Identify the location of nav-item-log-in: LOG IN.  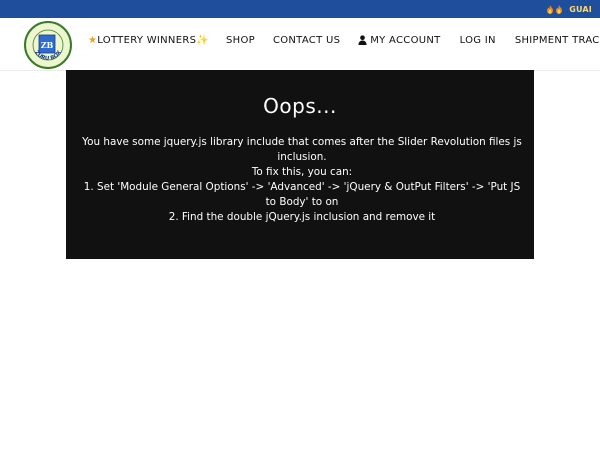
(478, 40).